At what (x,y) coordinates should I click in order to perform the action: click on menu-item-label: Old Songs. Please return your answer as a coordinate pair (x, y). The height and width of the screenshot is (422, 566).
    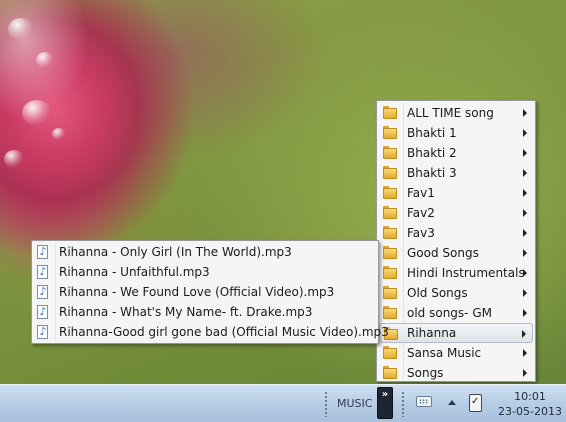
    Looking at the image, I should click on (437, 293).